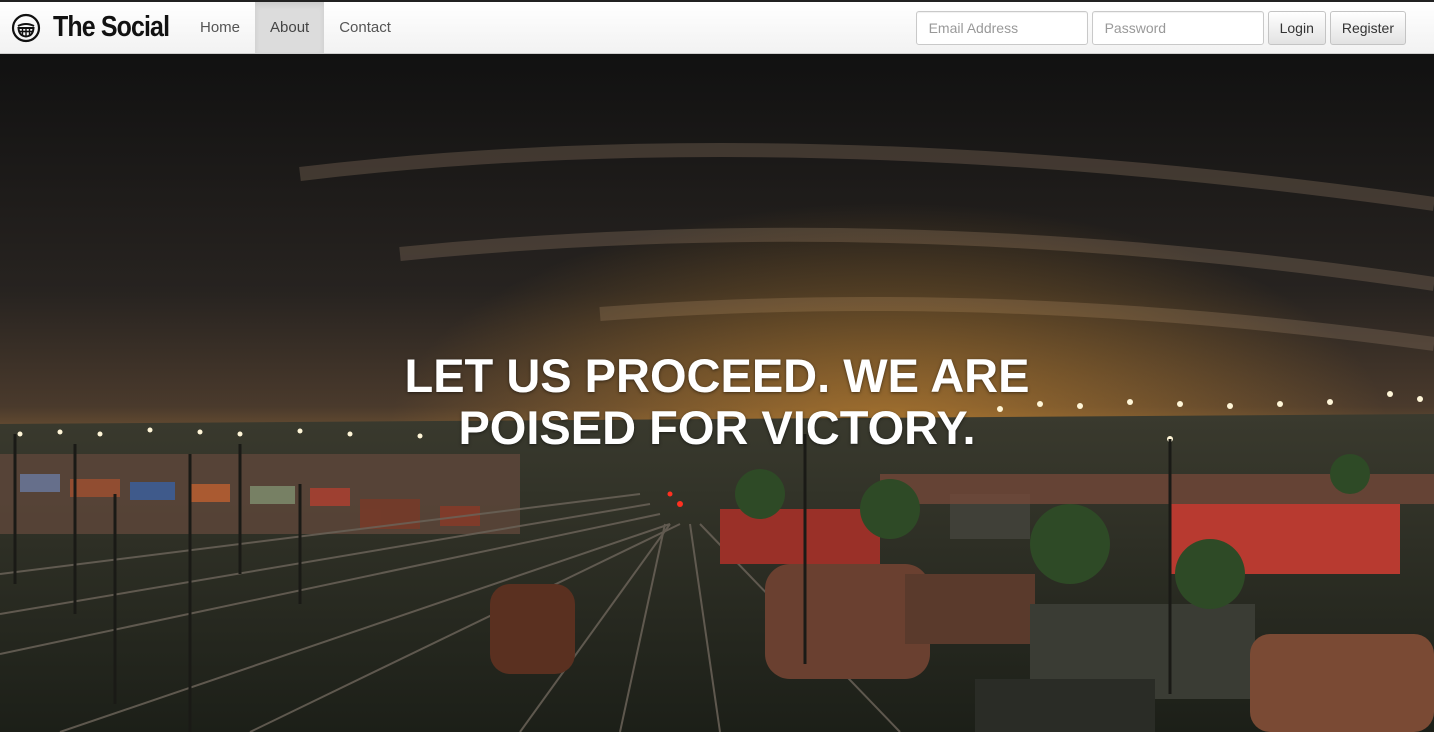 The image size is (1434, 732). I want to click on nav-item-home: Home, so click(220, 27).